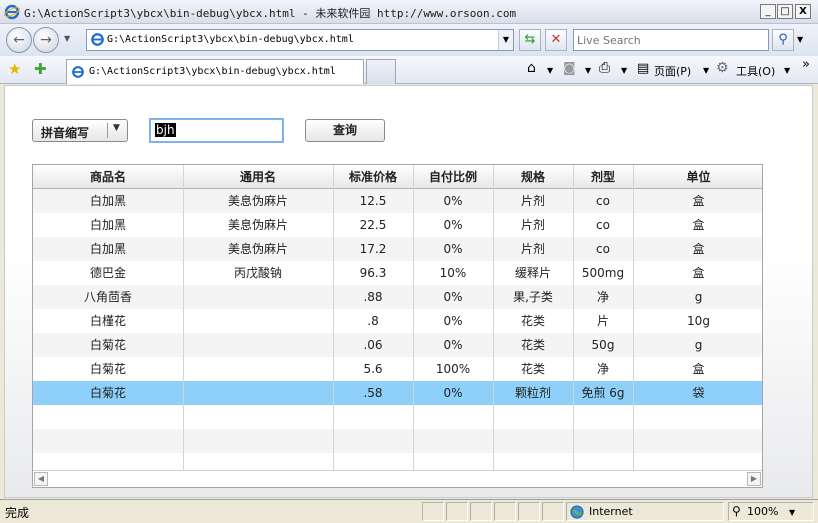 The image size is (818, 523). I want to click on zoom-level: 100%, so click(762, 511).